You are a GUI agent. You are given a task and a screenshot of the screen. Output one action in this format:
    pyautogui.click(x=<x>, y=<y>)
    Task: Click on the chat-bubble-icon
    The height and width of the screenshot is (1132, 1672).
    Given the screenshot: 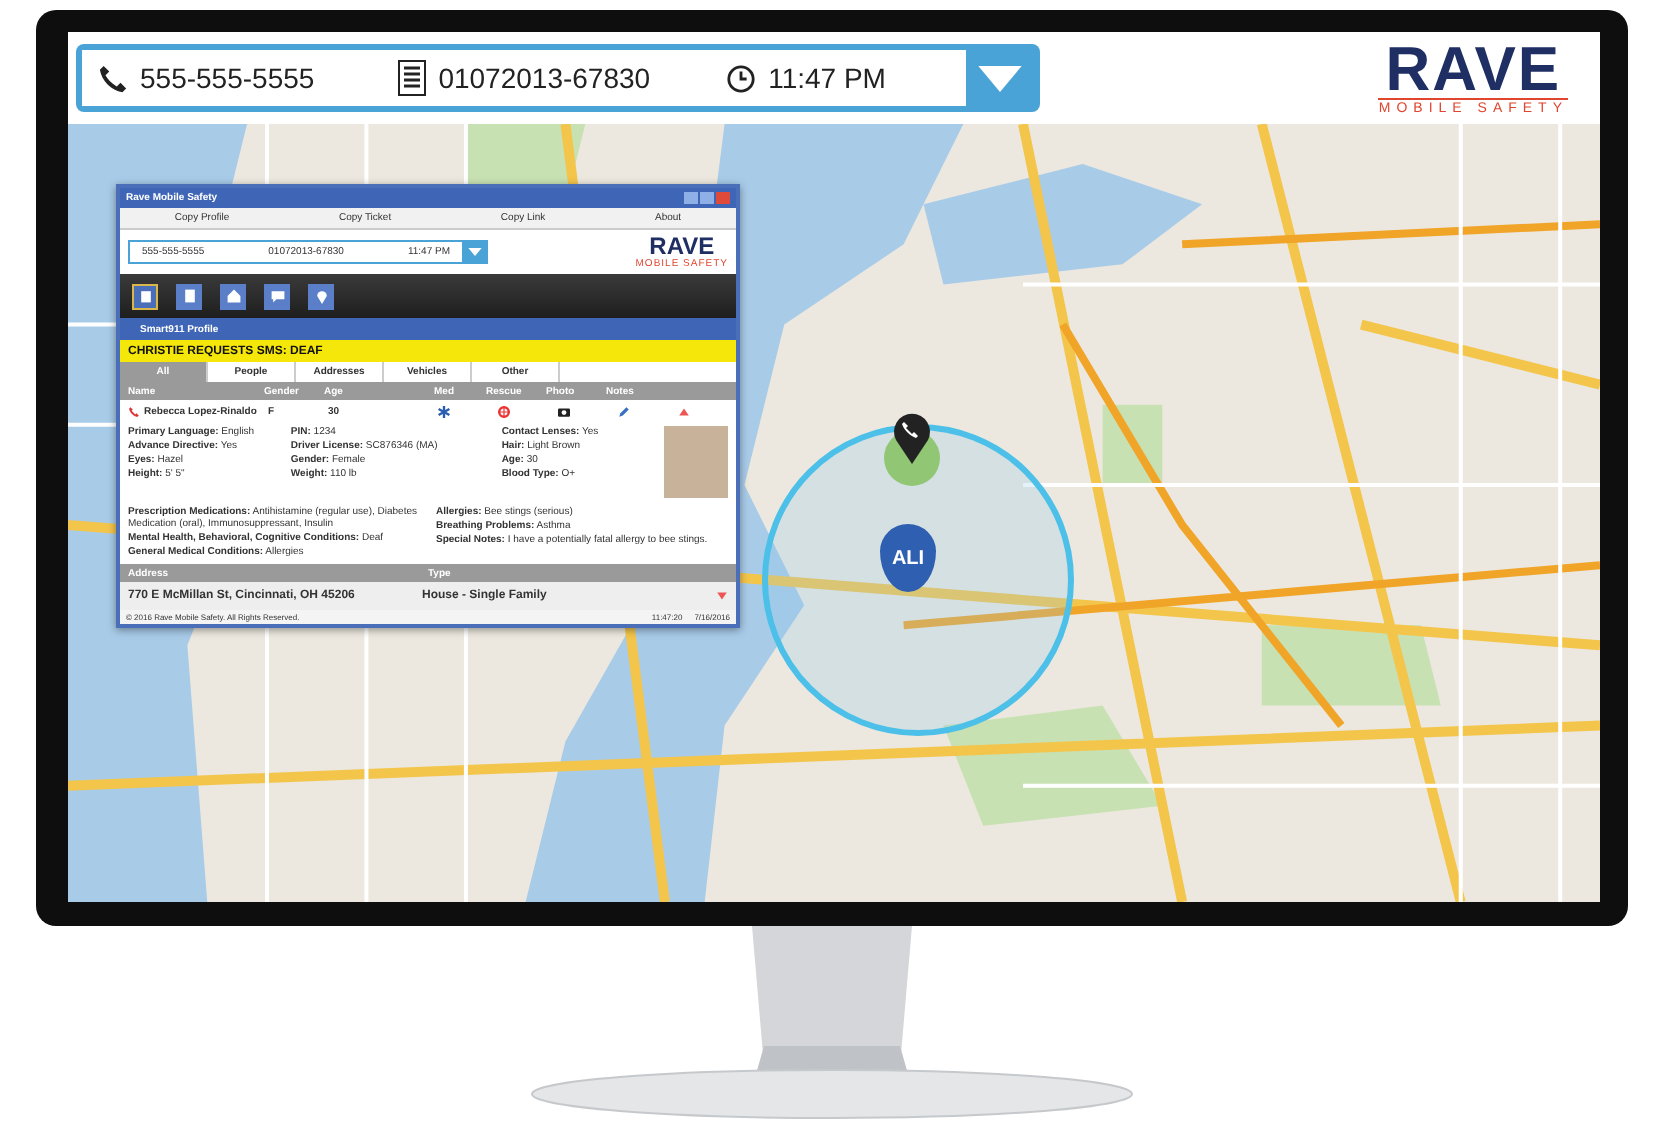 What is the action you would take?
    pyautogui.click(x=277, y=296)
    